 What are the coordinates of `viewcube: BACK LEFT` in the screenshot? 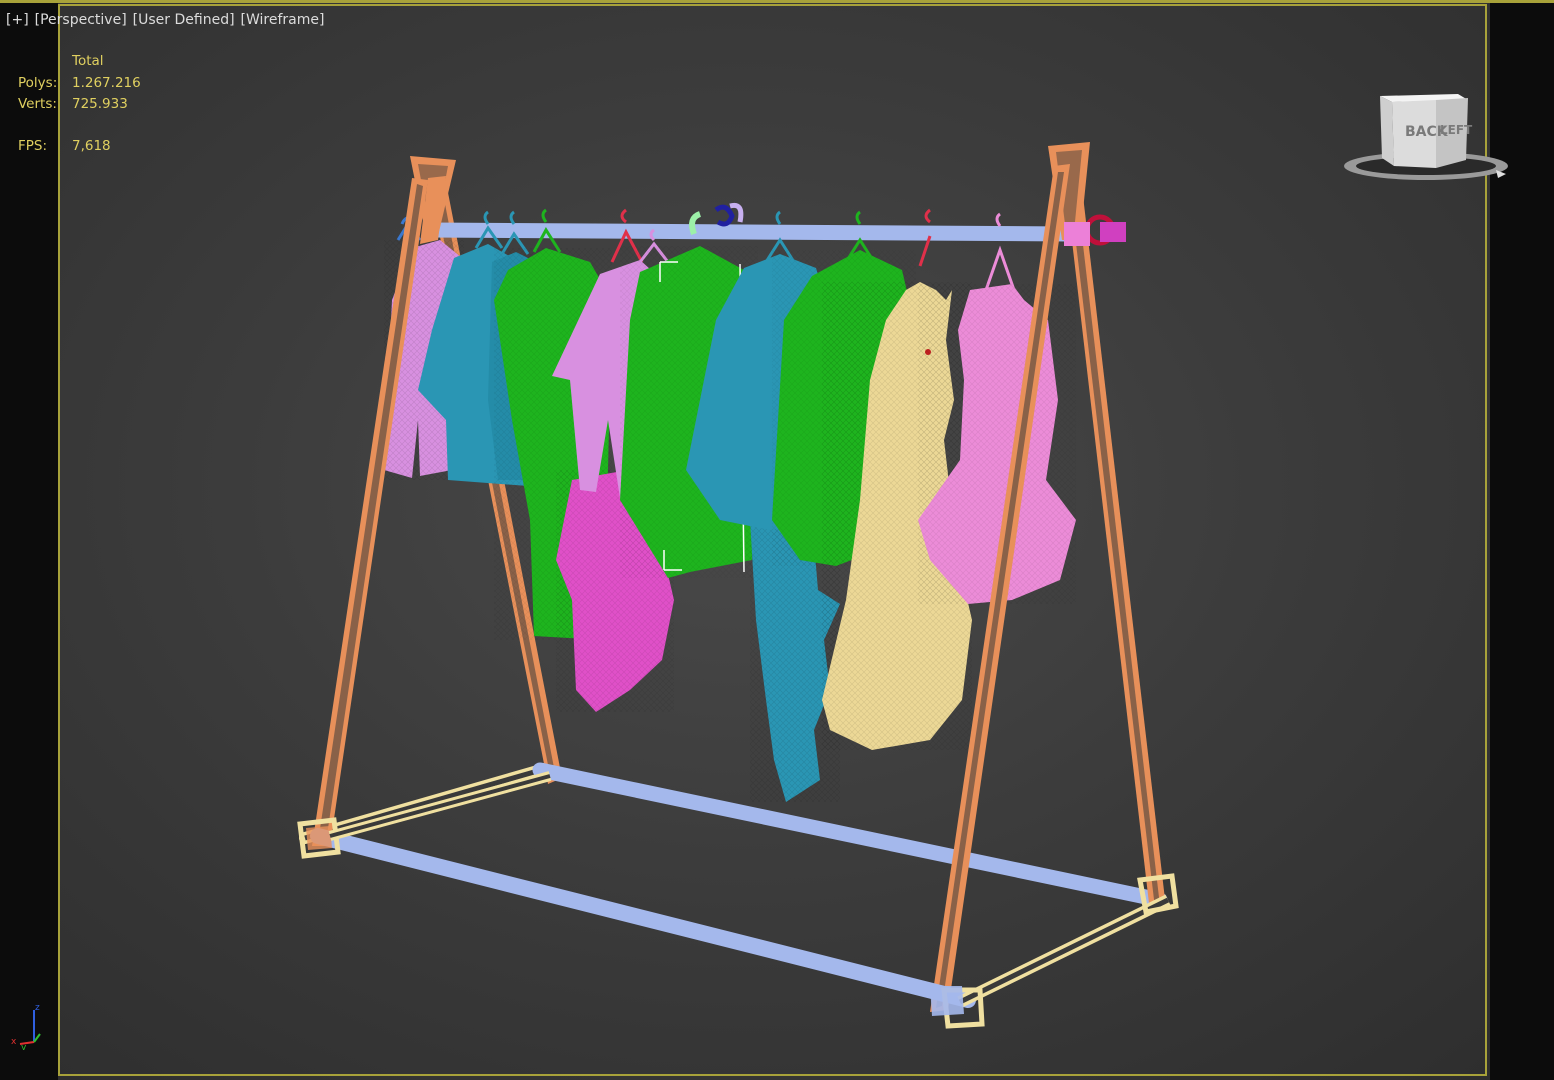 It's located at (1426, 140).